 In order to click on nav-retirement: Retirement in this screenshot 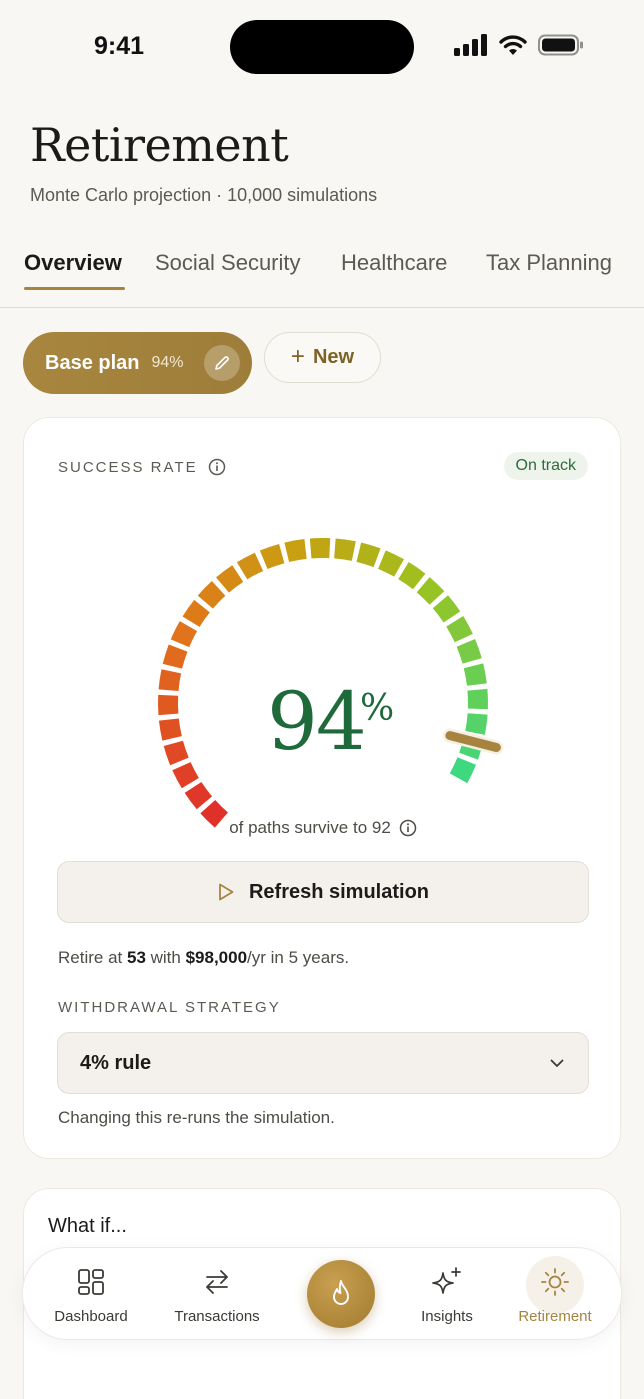, I will do `click(555, 1294)`.